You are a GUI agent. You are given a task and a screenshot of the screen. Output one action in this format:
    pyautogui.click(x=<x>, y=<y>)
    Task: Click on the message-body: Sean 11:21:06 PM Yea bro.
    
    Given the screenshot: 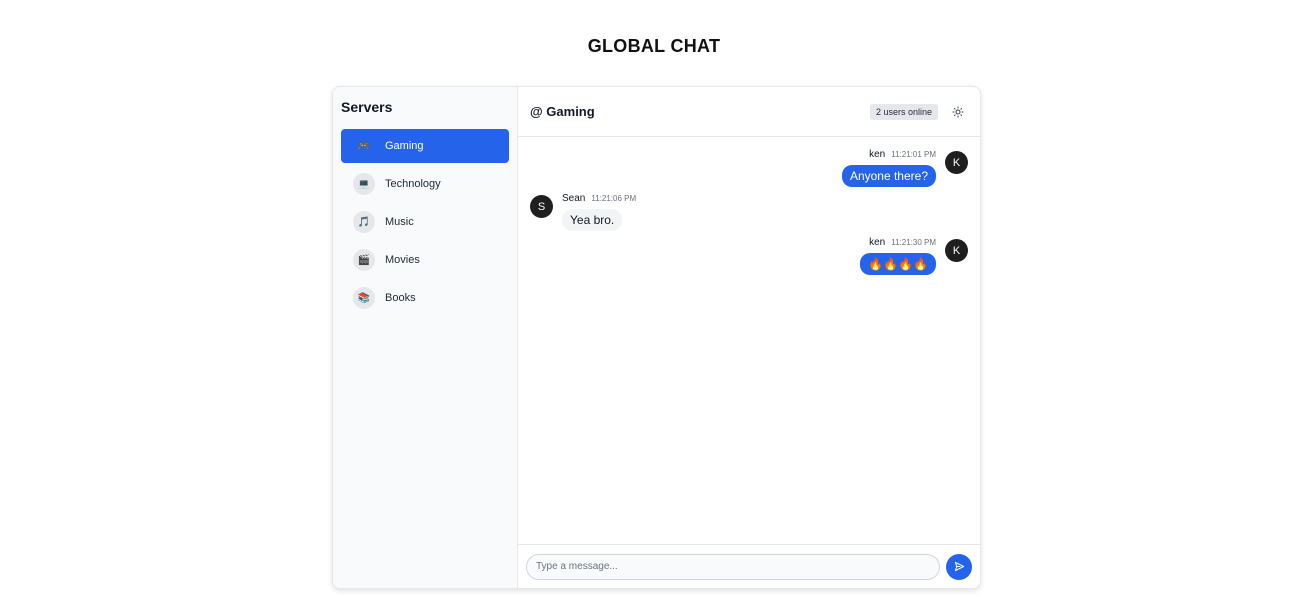 What is the action you would take?
    pyautogui.click(x=599, y=212)
    